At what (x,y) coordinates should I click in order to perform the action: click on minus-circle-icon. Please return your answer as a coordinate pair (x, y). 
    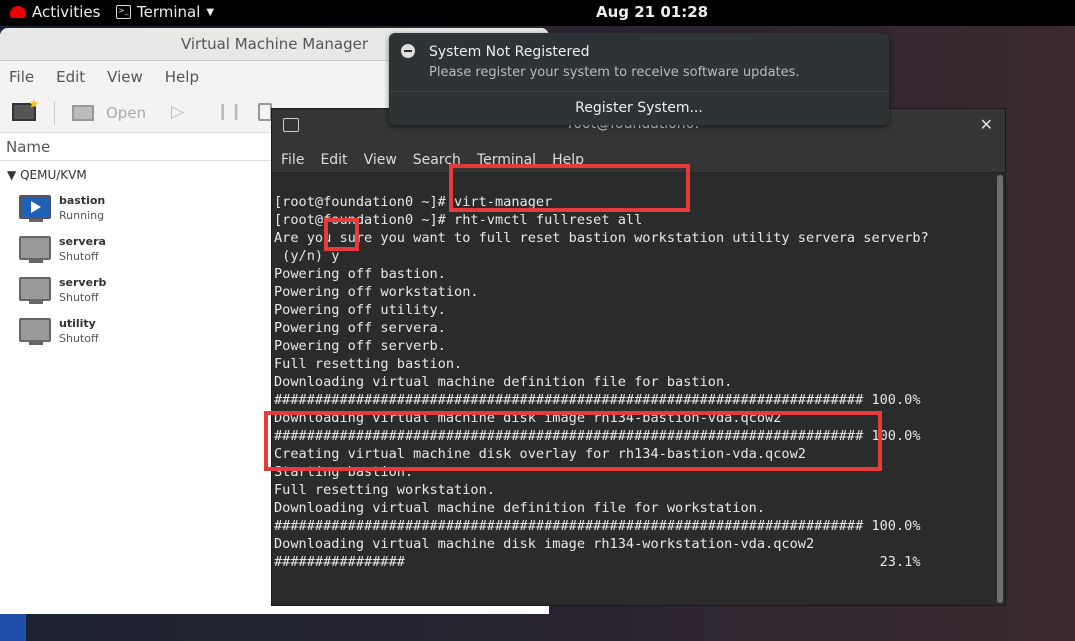
    Looking at the image, I should click on (408, 51).